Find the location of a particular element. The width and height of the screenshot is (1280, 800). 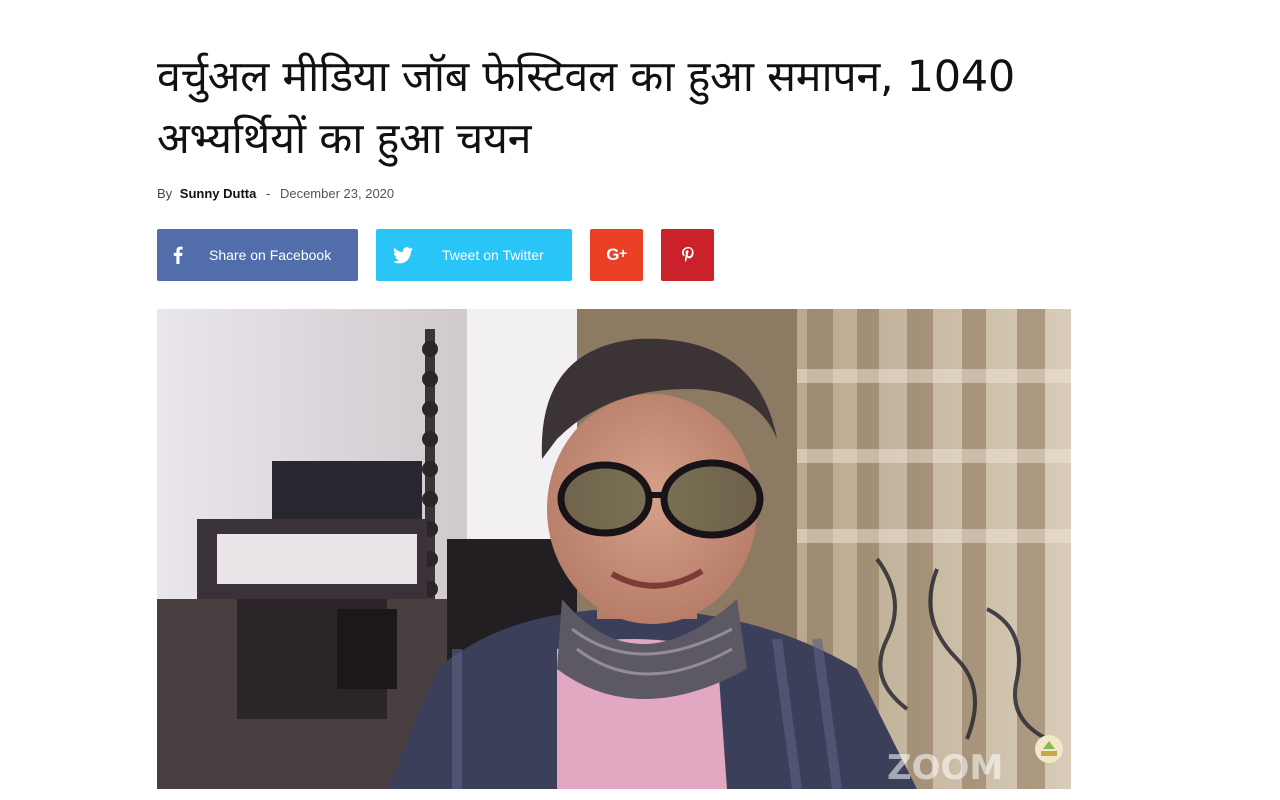

facebook-icon is located at coordinates (178, 255).